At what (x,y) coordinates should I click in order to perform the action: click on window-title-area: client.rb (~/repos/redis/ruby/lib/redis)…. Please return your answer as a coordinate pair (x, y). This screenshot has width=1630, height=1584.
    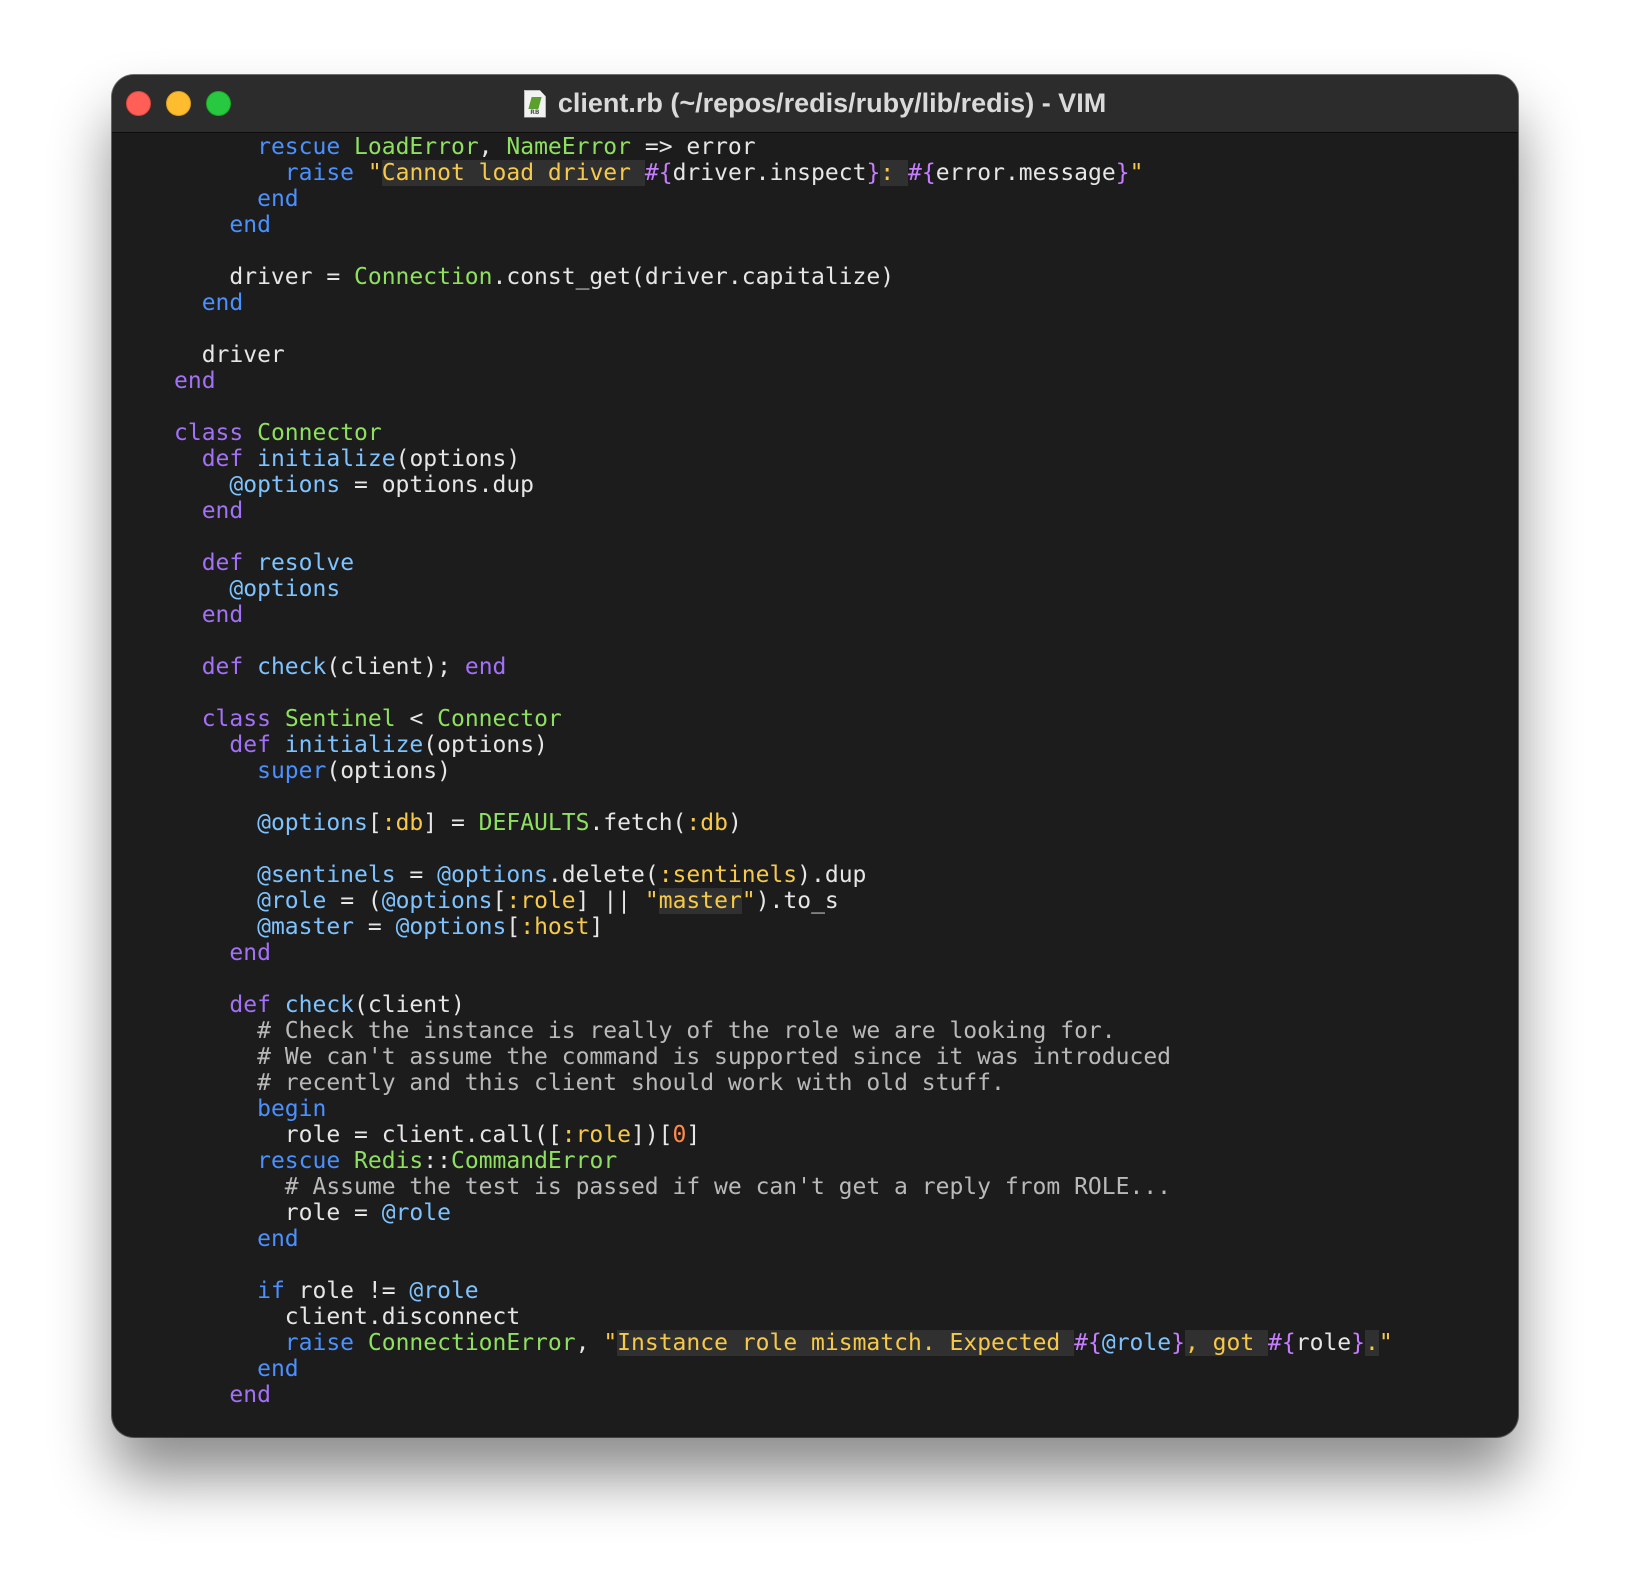
    Looking at the image, I should click on (815, 103).